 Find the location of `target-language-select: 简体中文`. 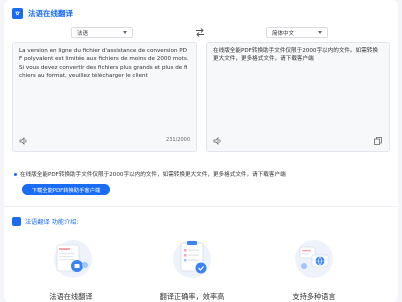

target-language-select: 简体中文 is located at coordinates (297, 32).